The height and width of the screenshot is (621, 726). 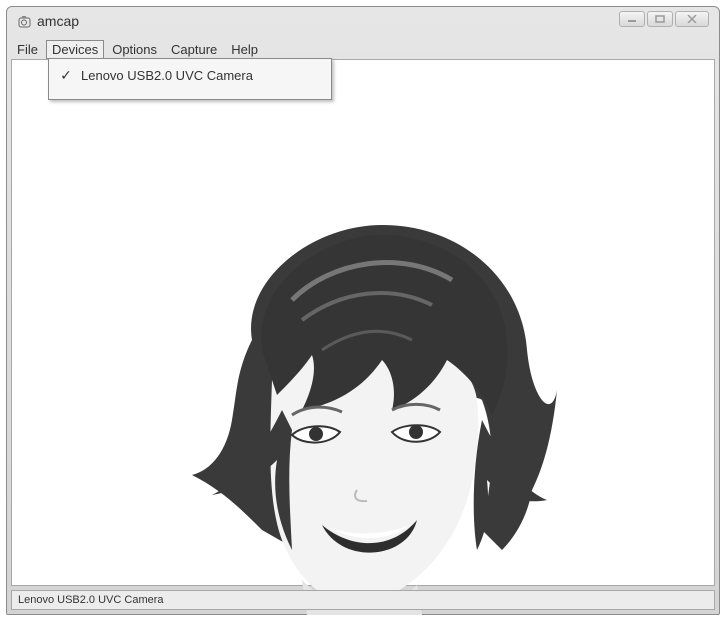 What do you see at coordinates (363, 22) in the screenshot?
I see `title-bar: amcap` at bounding box center [363, 22].